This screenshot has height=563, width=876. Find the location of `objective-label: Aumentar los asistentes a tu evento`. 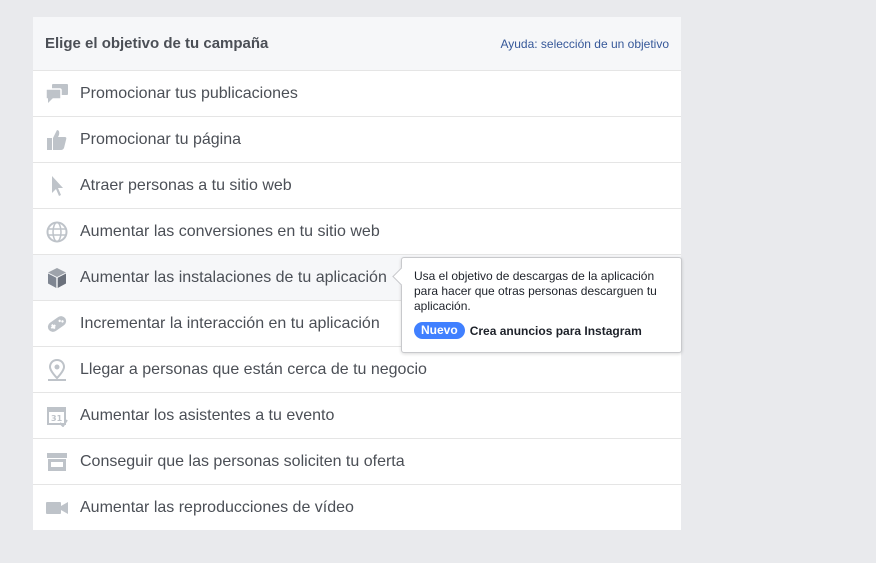

objective-label: Aumentar los asistentes a tu evento is located at coordinates (207, 415).